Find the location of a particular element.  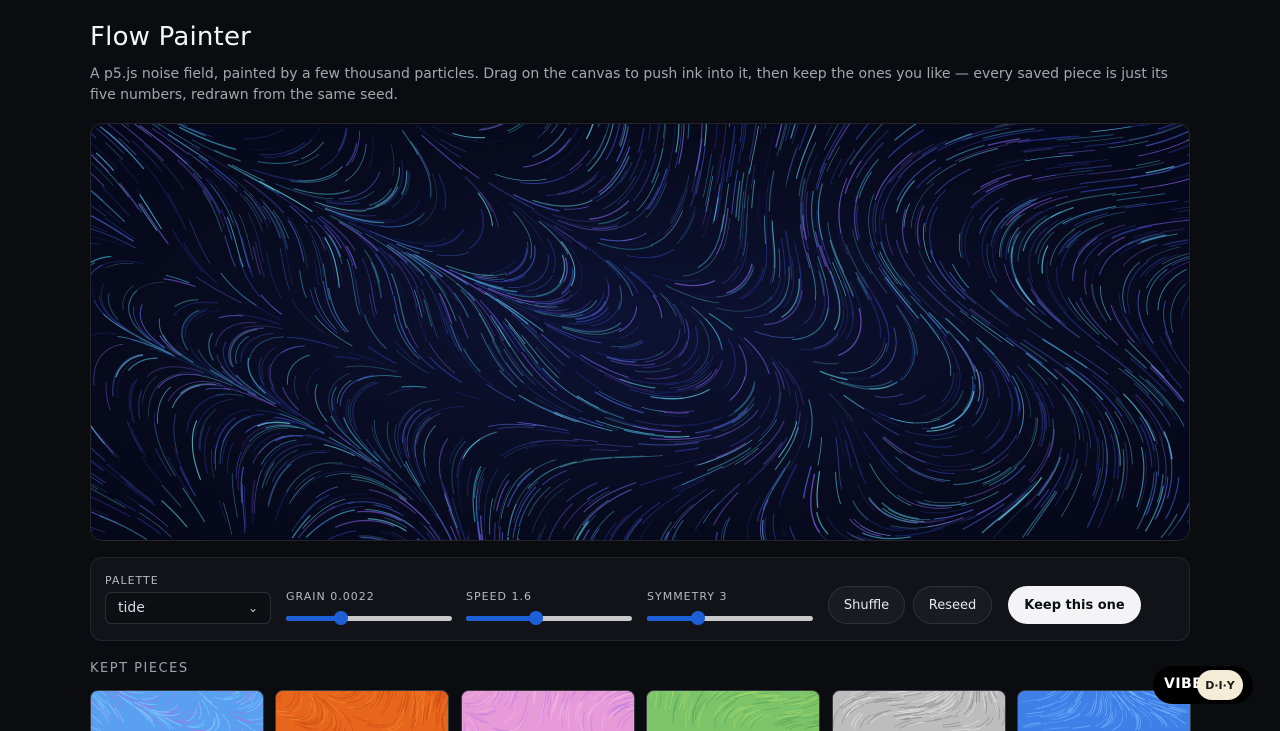

reseed-button: Reseed is located at coordinates (952, 605).